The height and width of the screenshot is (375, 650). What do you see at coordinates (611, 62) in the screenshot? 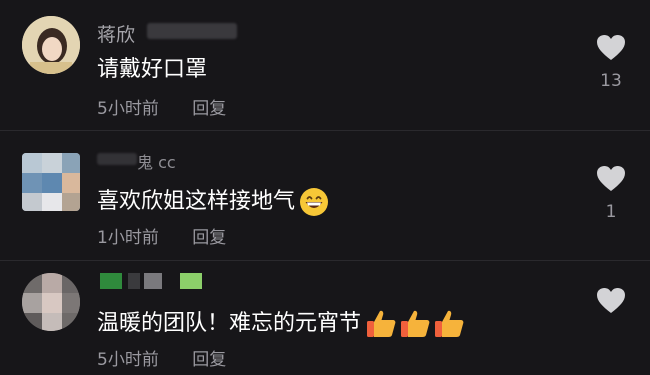
I see `like-button: 13` at bounding box center [611, 62].